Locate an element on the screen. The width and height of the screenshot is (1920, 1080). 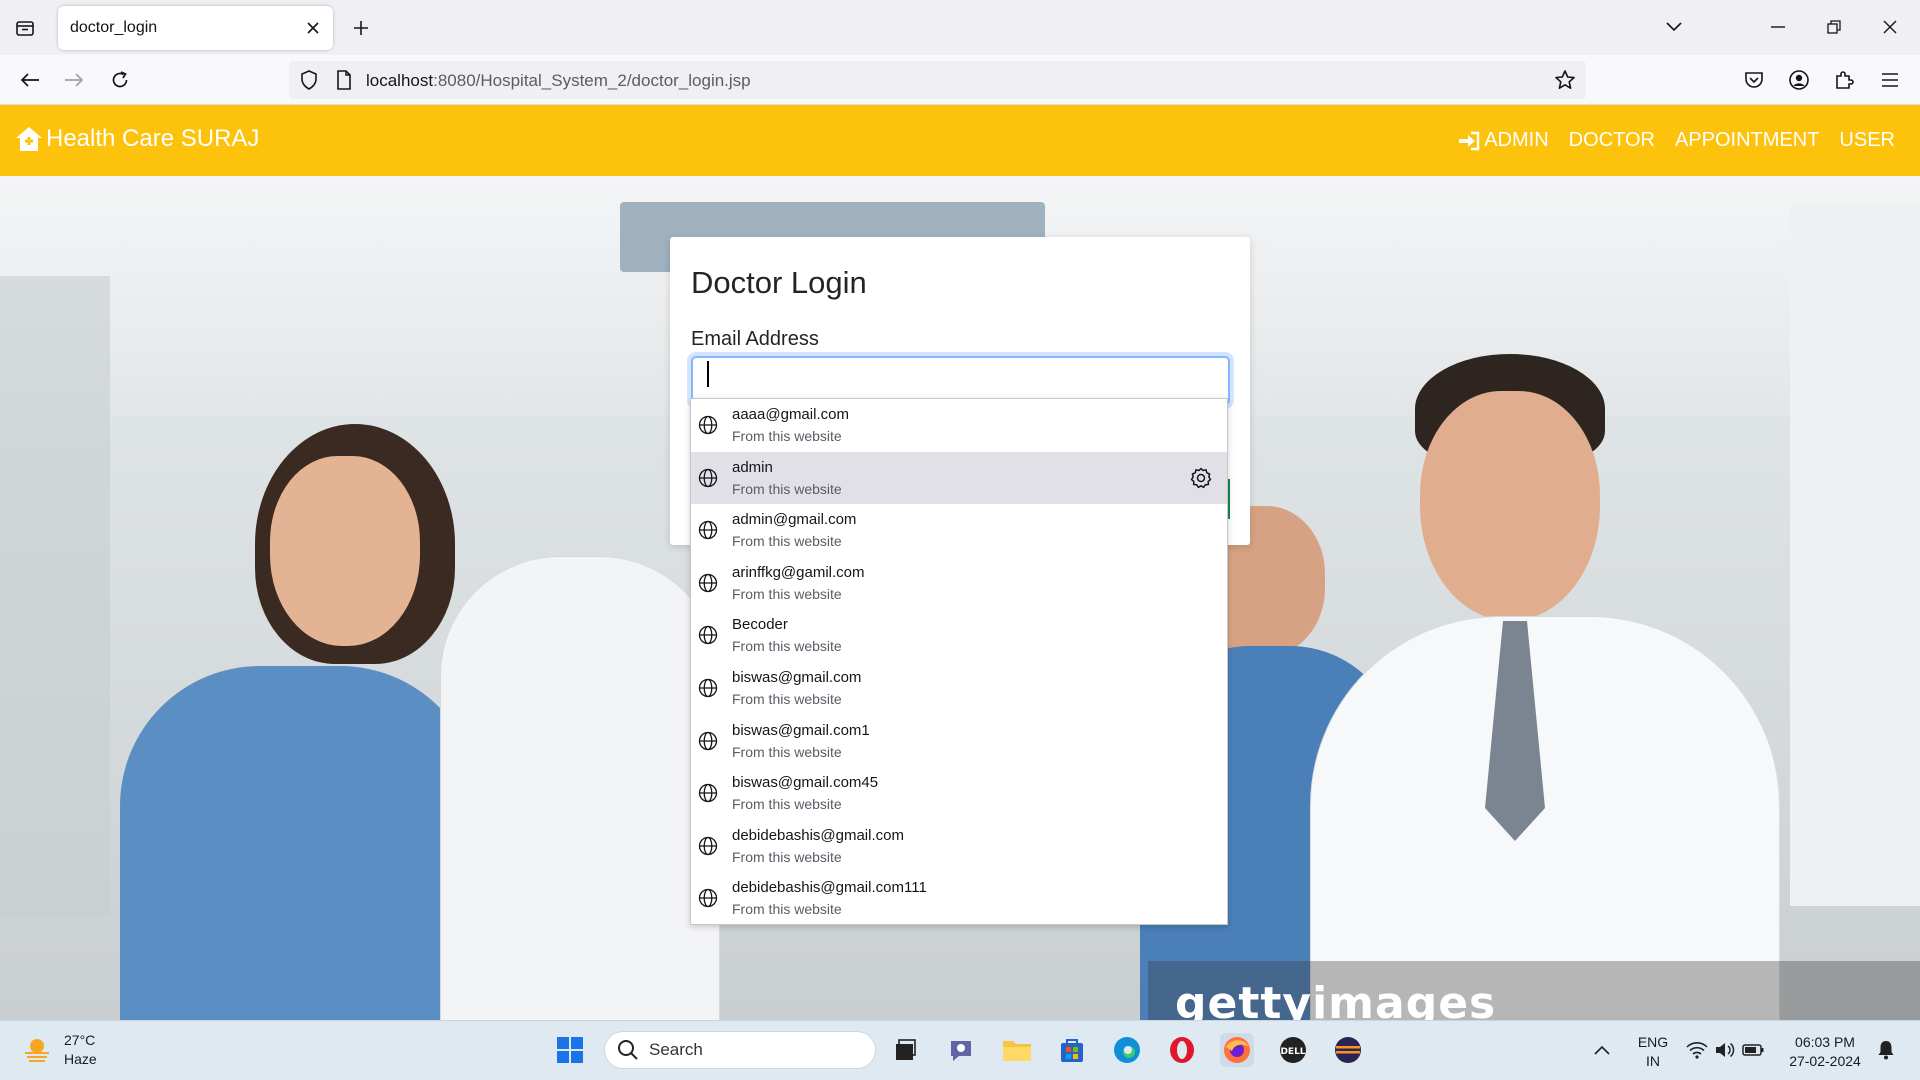
email-label: Email Address is located at coordinates (755, 339).